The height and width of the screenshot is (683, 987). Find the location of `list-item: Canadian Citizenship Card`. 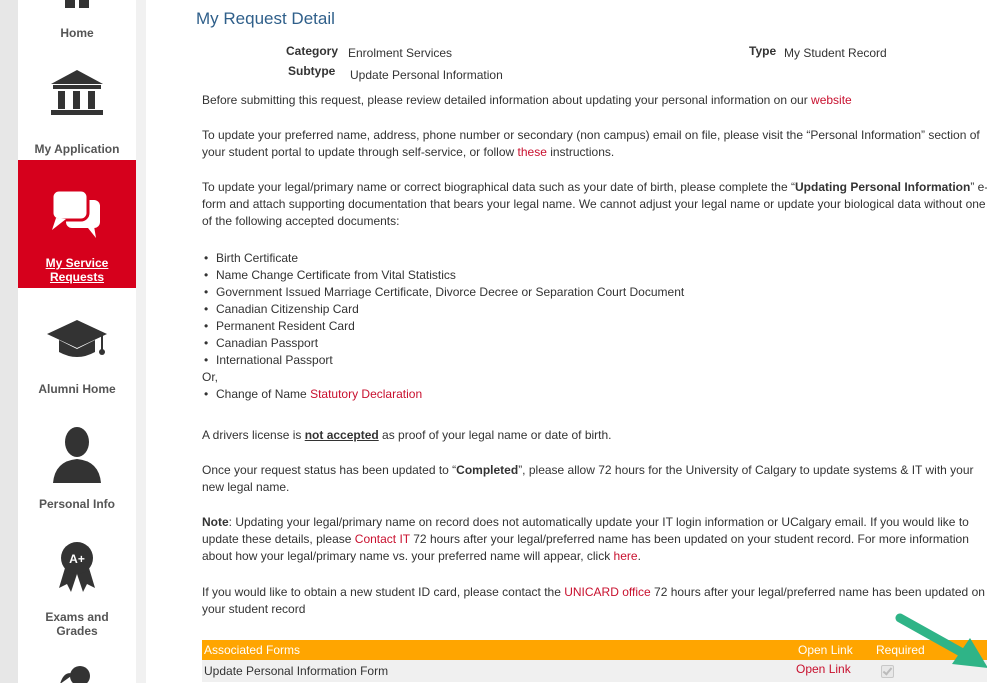

list-item: Canadian Citizenship Card is located at coordinates (443, 309).